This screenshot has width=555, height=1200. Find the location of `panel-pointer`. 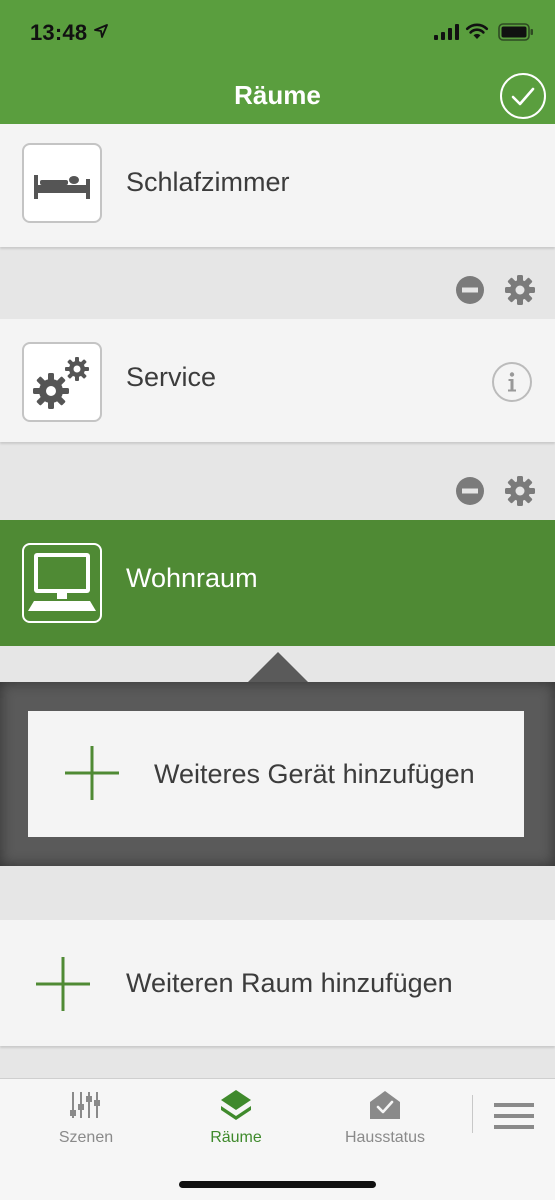

panel-pointer is located at coordinates (278, 667).